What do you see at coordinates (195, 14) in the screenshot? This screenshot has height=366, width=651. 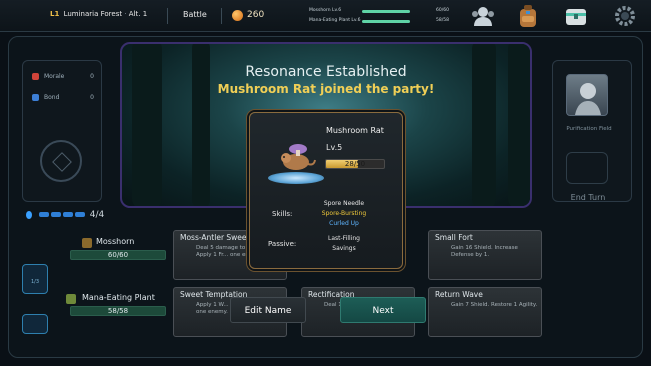 I see `mode-label: Battle` at bounding box center [195, 14].